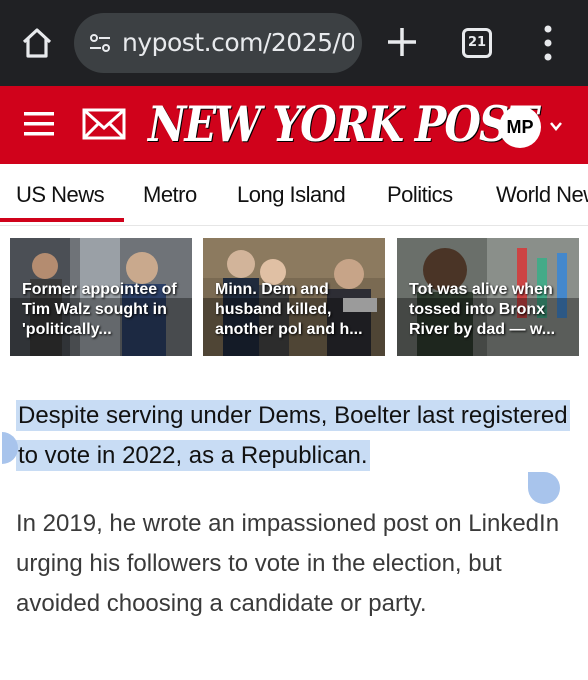  Describe the element at coordinates (37, 43) in the screenshot. I see `home-icon` at that location.